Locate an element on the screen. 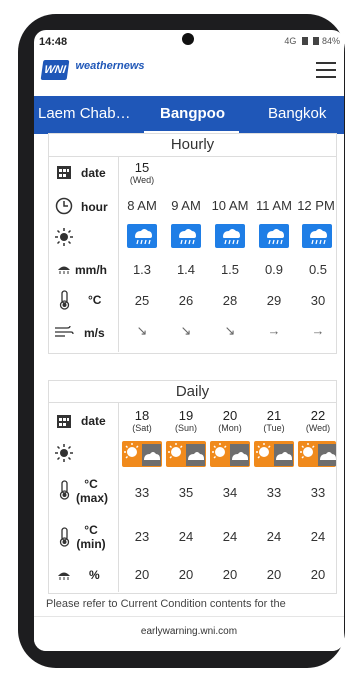  min-temp-label: °C (min) is located at coordinates (91, 537).